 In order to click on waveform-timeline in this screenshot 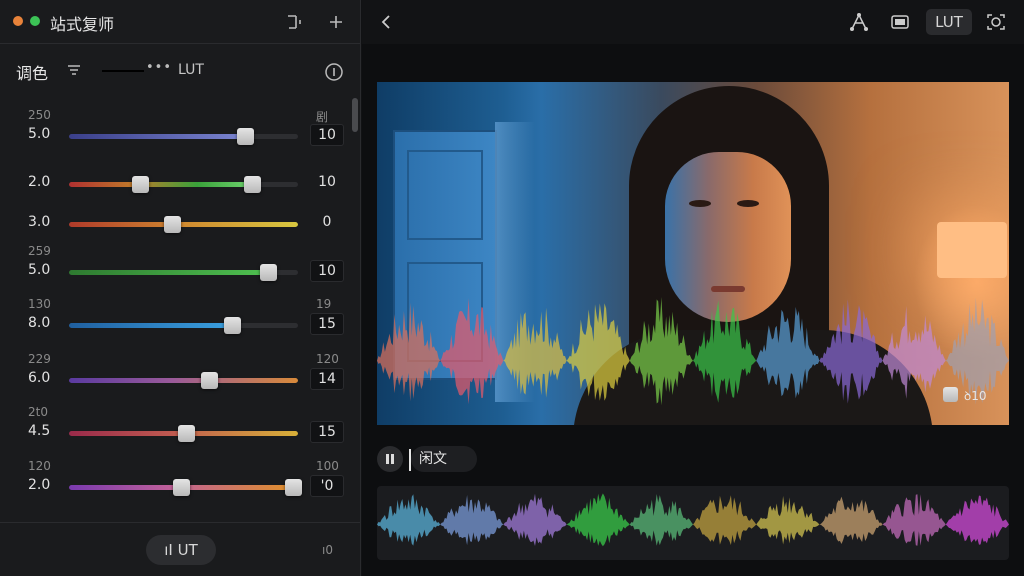, I will do `click(693, 523)`.